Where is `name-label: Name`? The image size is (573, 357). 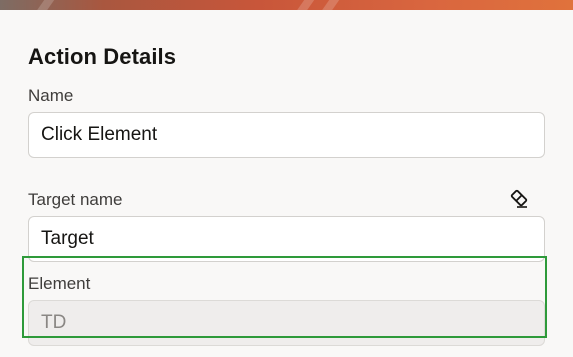 name-label: Name is located at coordinates (51, 95).